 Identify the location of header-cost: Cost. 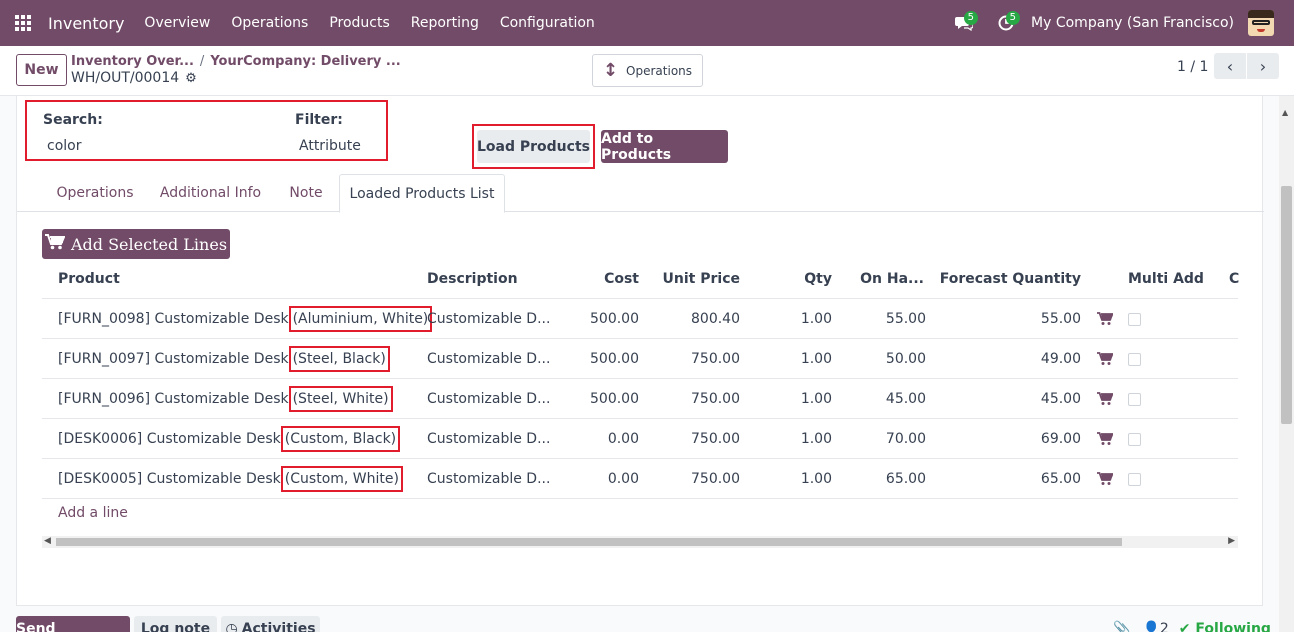
(600, 279).